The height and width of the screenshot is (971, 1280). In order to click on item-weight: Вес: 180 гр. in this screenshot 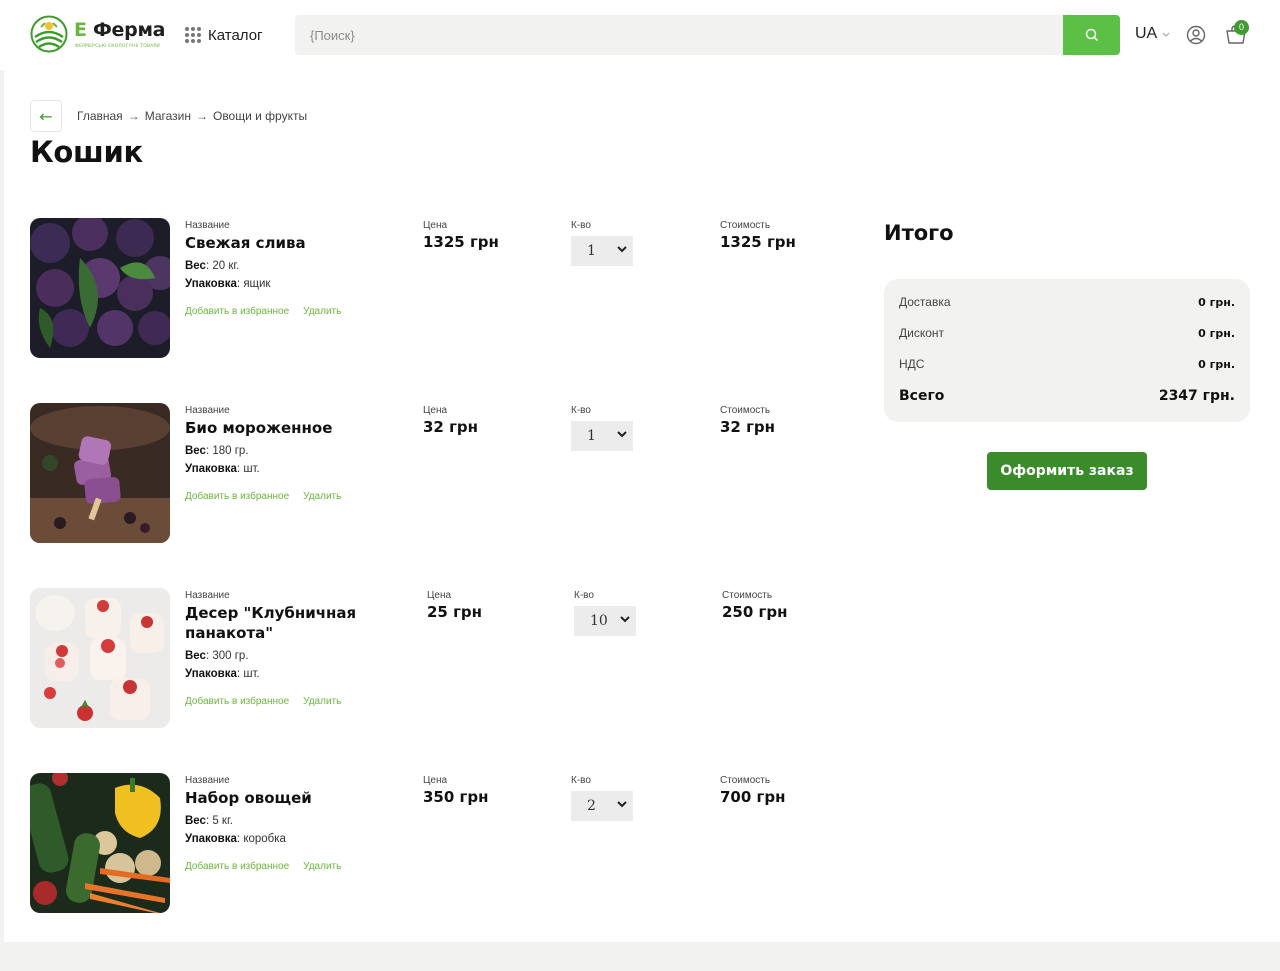, I will do `click(217, 451)`.